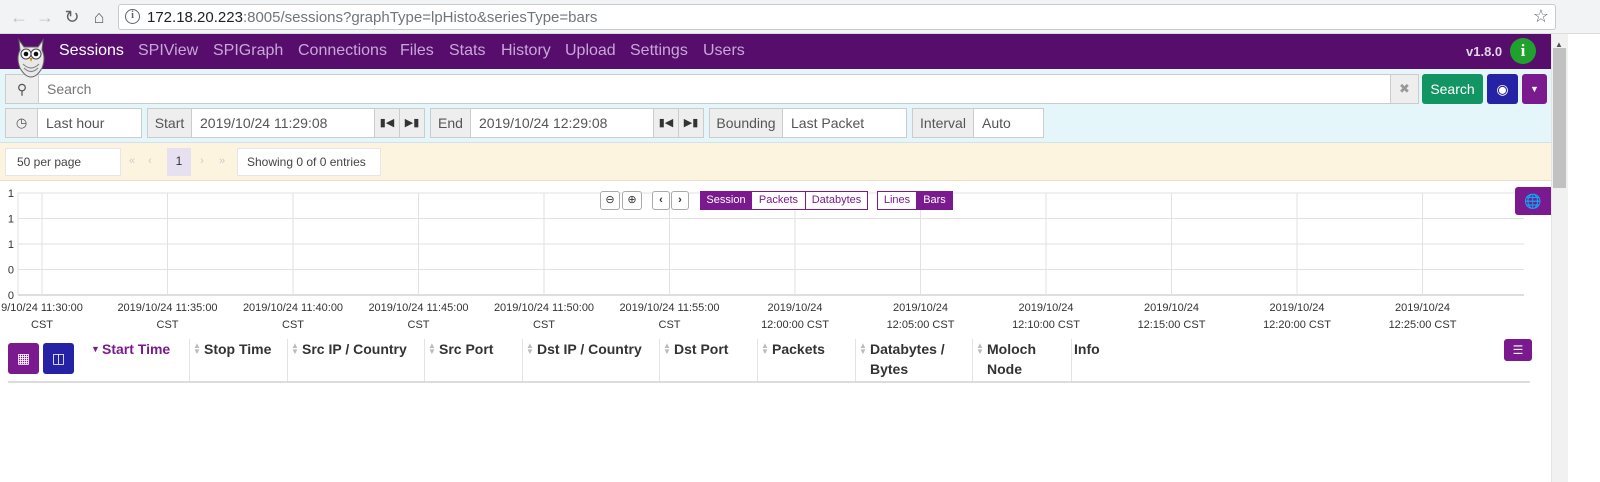 Image resolution: width=1600 pixels, height=482 pixels. I want to click on nav-files: Files, so click(417, 51).